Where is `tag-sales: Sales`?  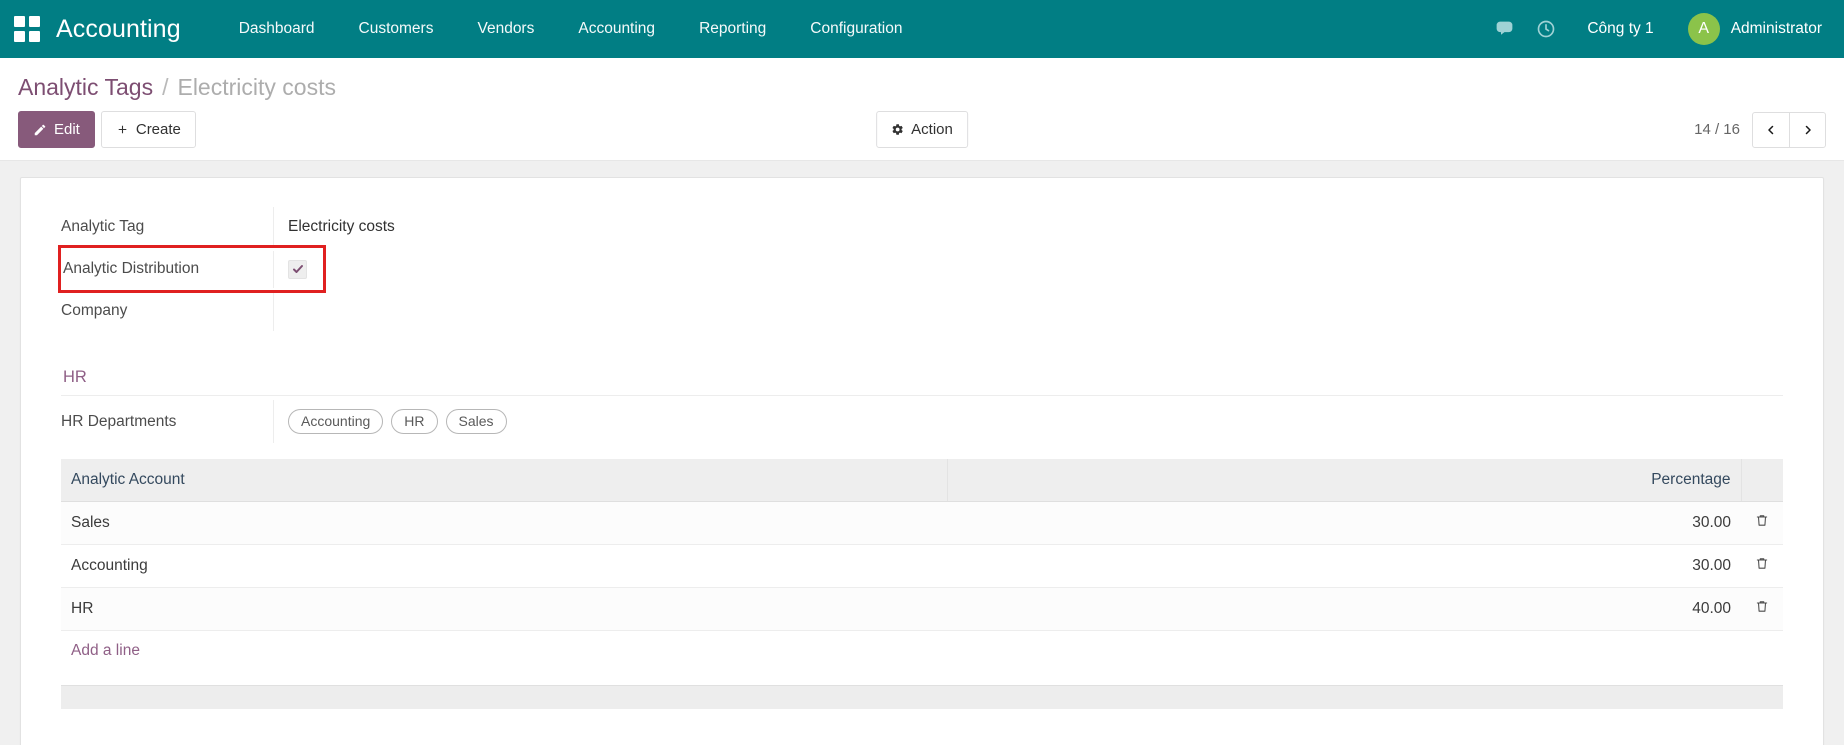 tag-sales: Sales is located at coordinates (476, 421).